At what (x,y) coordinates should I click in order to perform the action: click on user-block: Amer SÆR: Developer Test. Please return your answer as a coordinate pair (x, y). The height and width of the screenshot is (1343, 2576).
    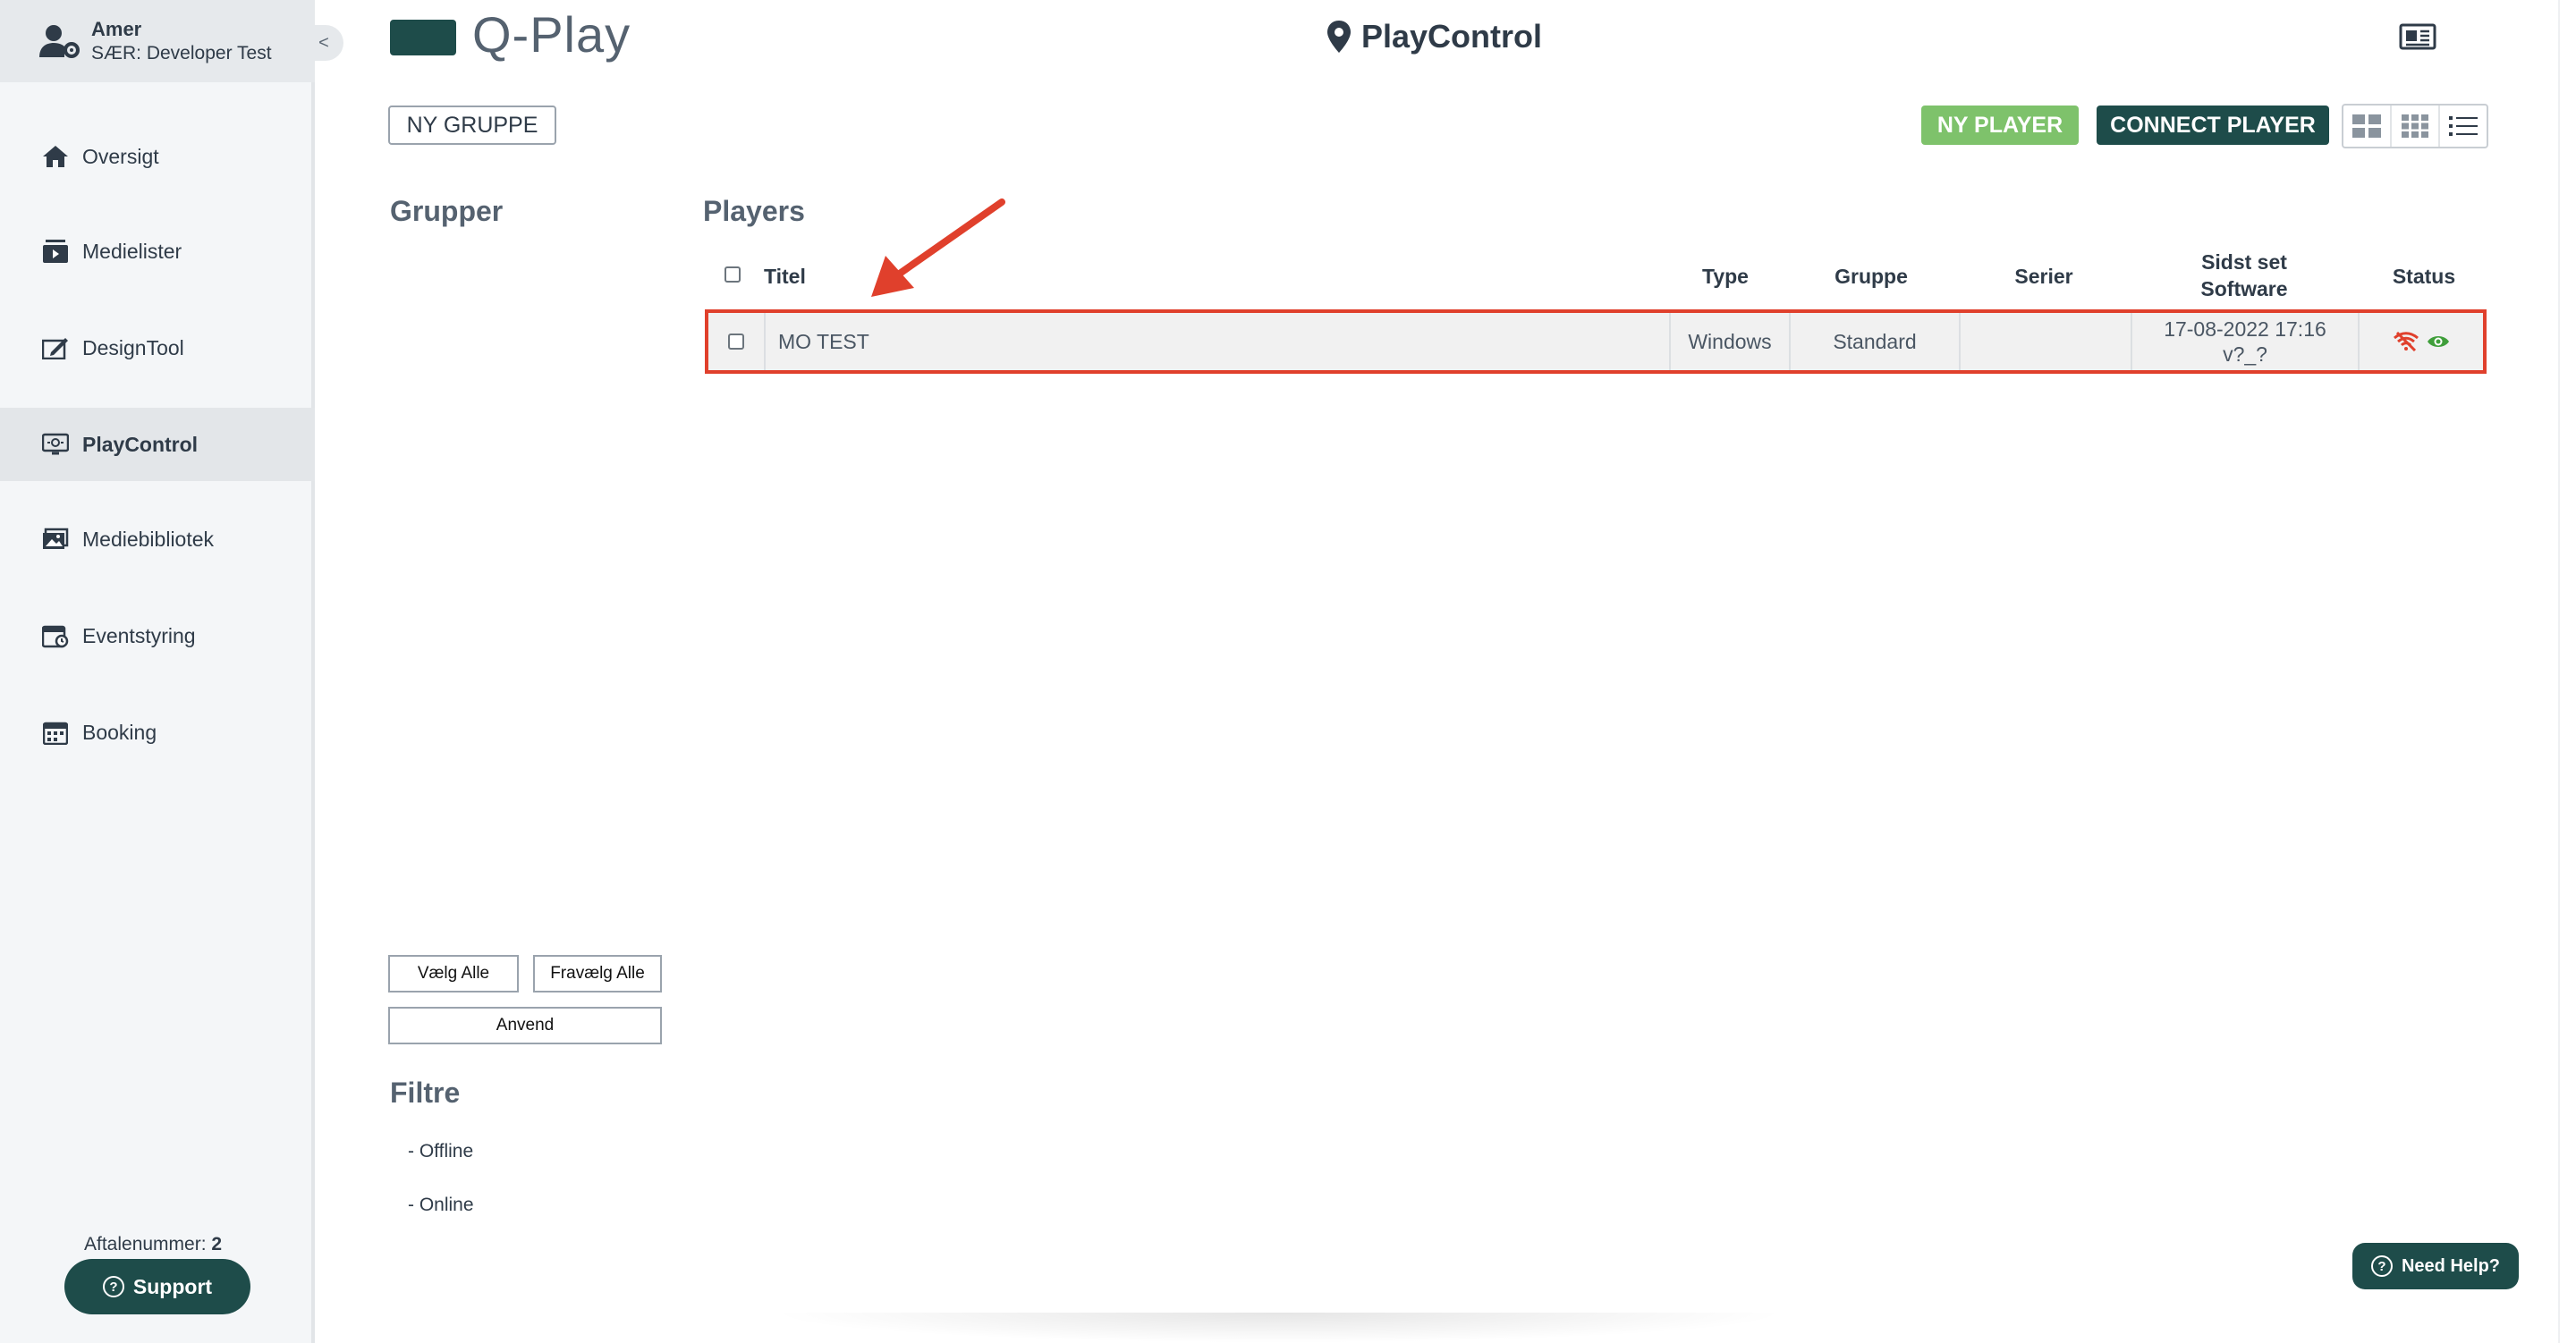
    Looking at the image, I should click on (157, 41).